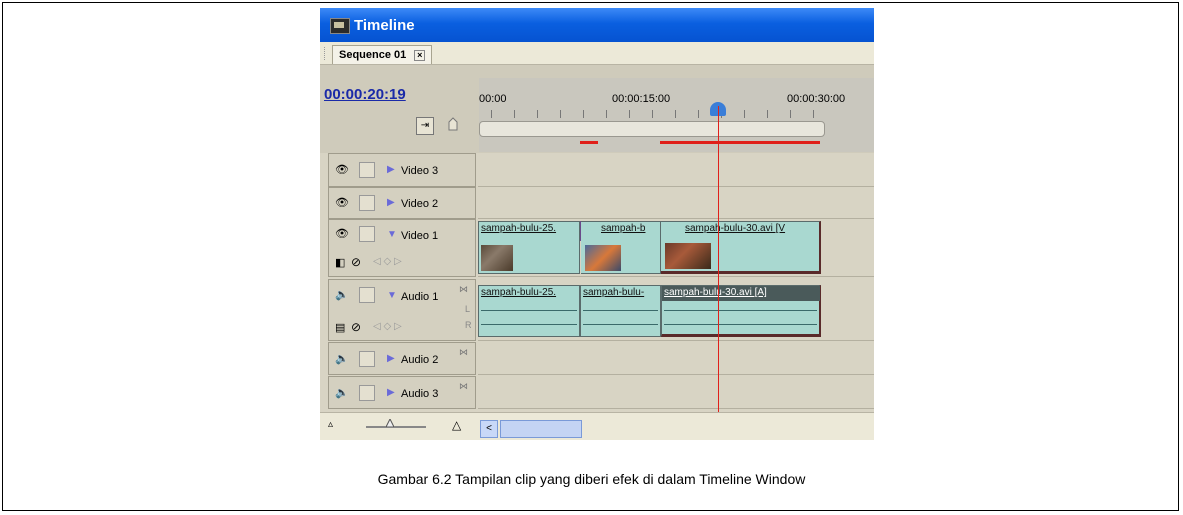 Image resolution: width=1183 pixels, height=515 pixels. I want to click on video-clip: sampah-bulu-25., so click(529, 247).